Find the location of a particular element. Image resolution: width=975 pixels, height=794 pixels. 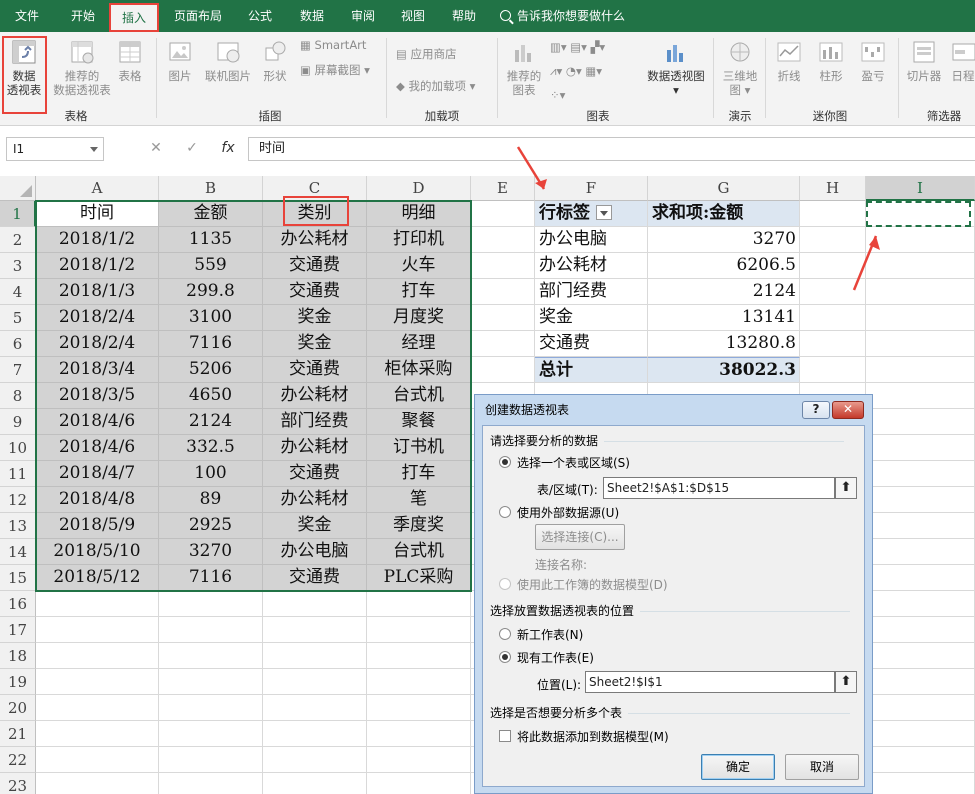

pivot-chart-button: 数据透视图 ▾ is located at coordinates (676, 67).